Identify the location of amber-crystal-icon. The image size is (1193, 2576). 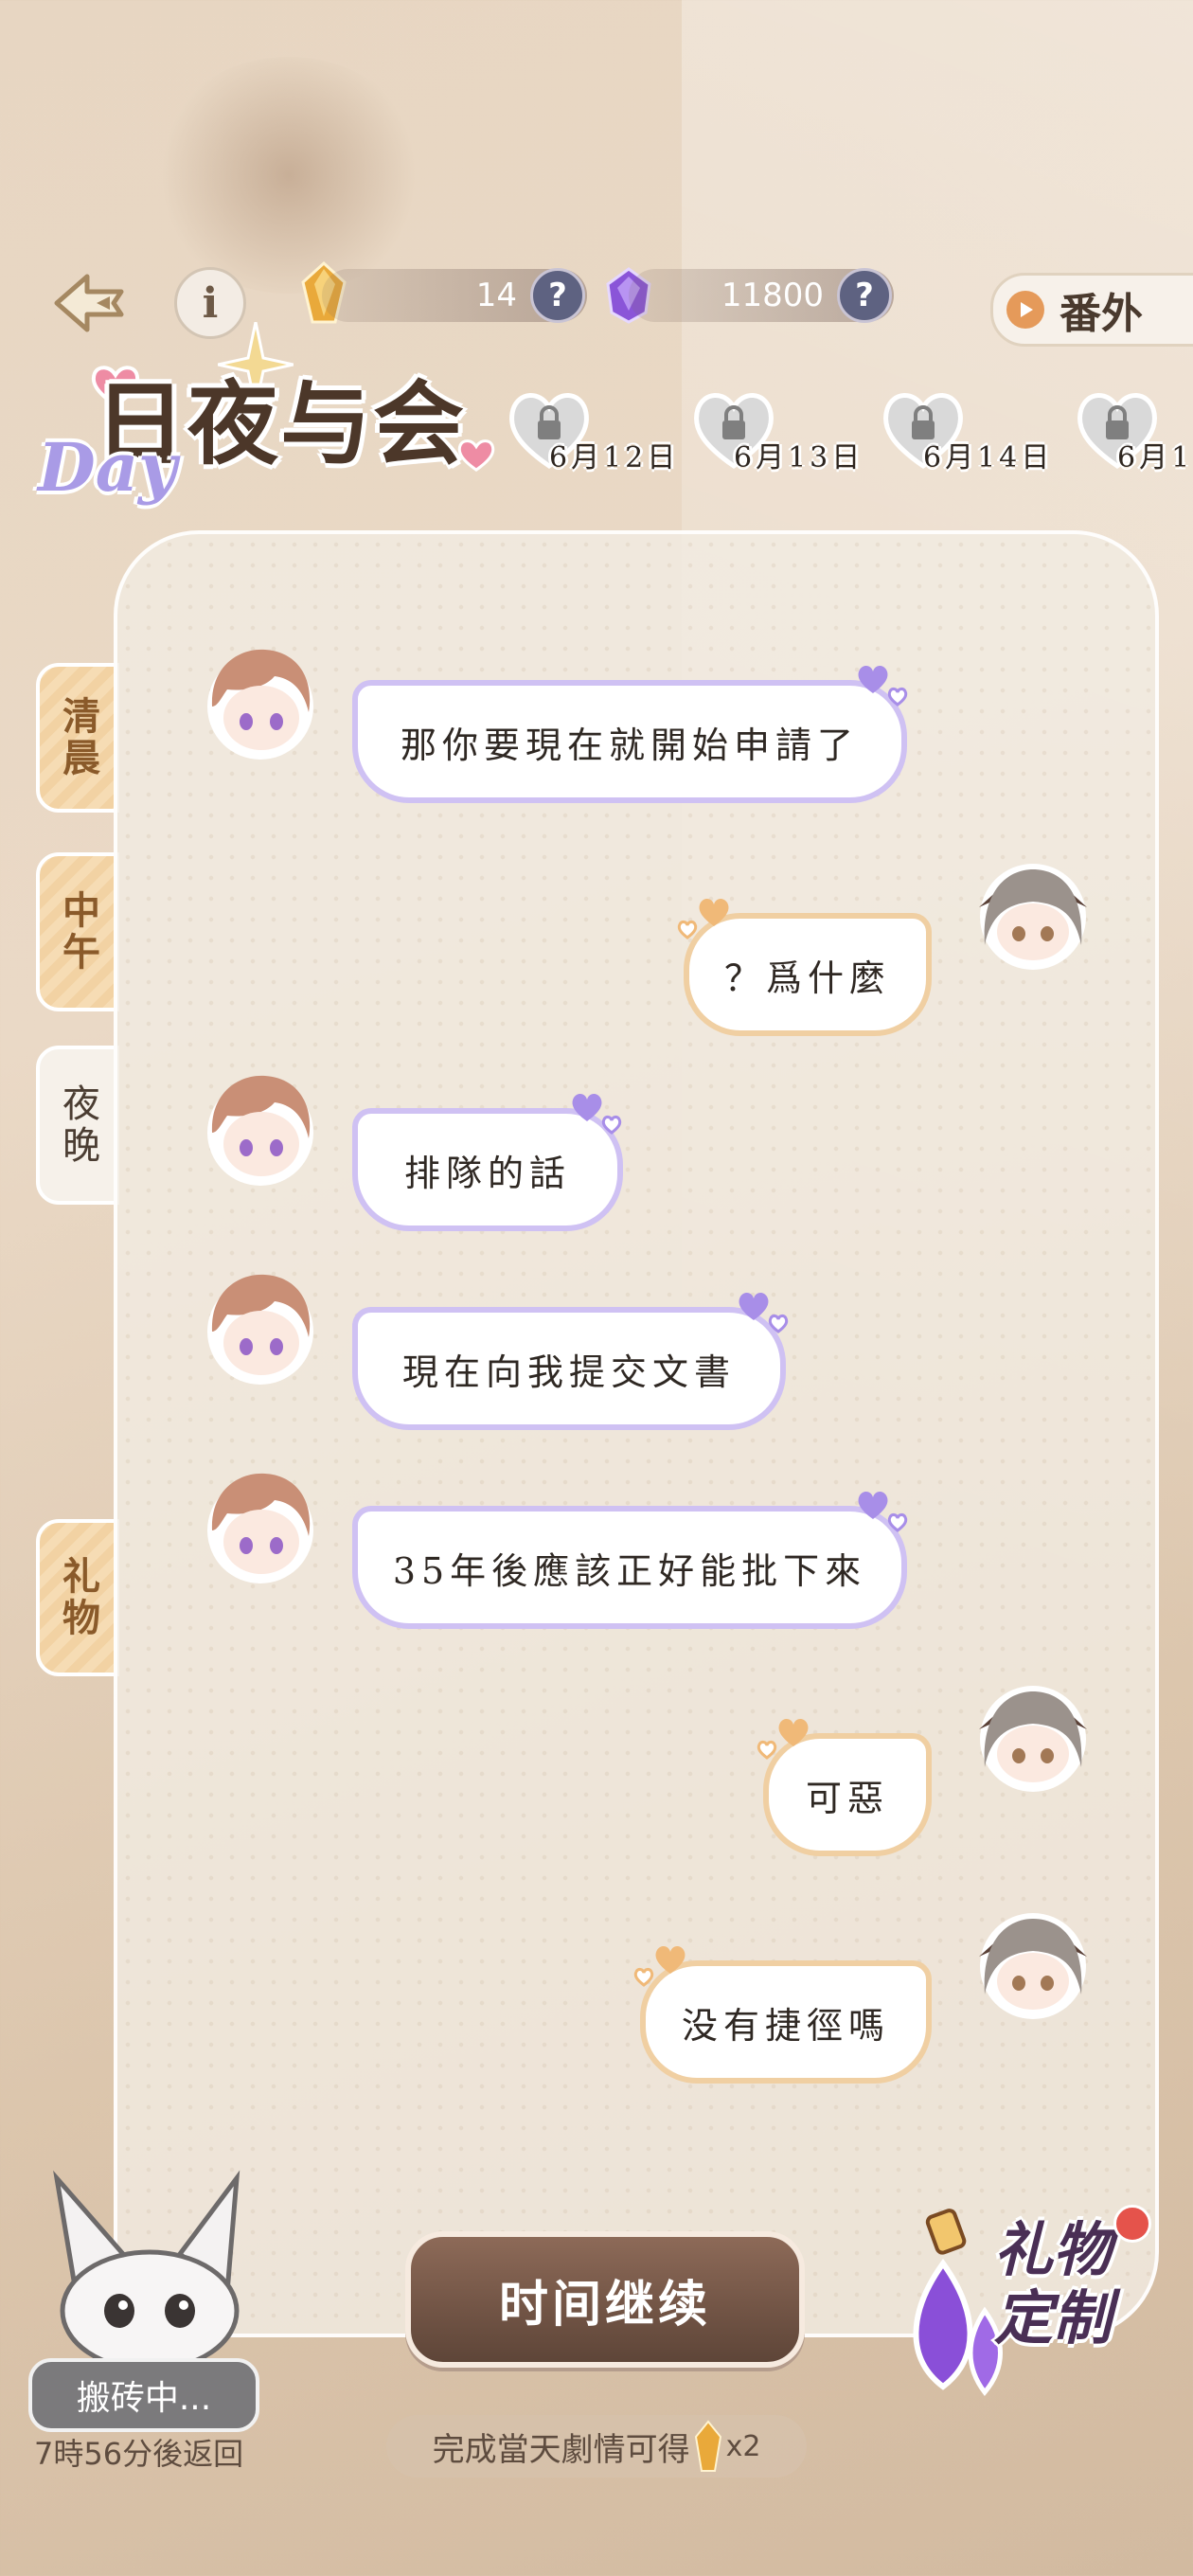
(707, 2446).